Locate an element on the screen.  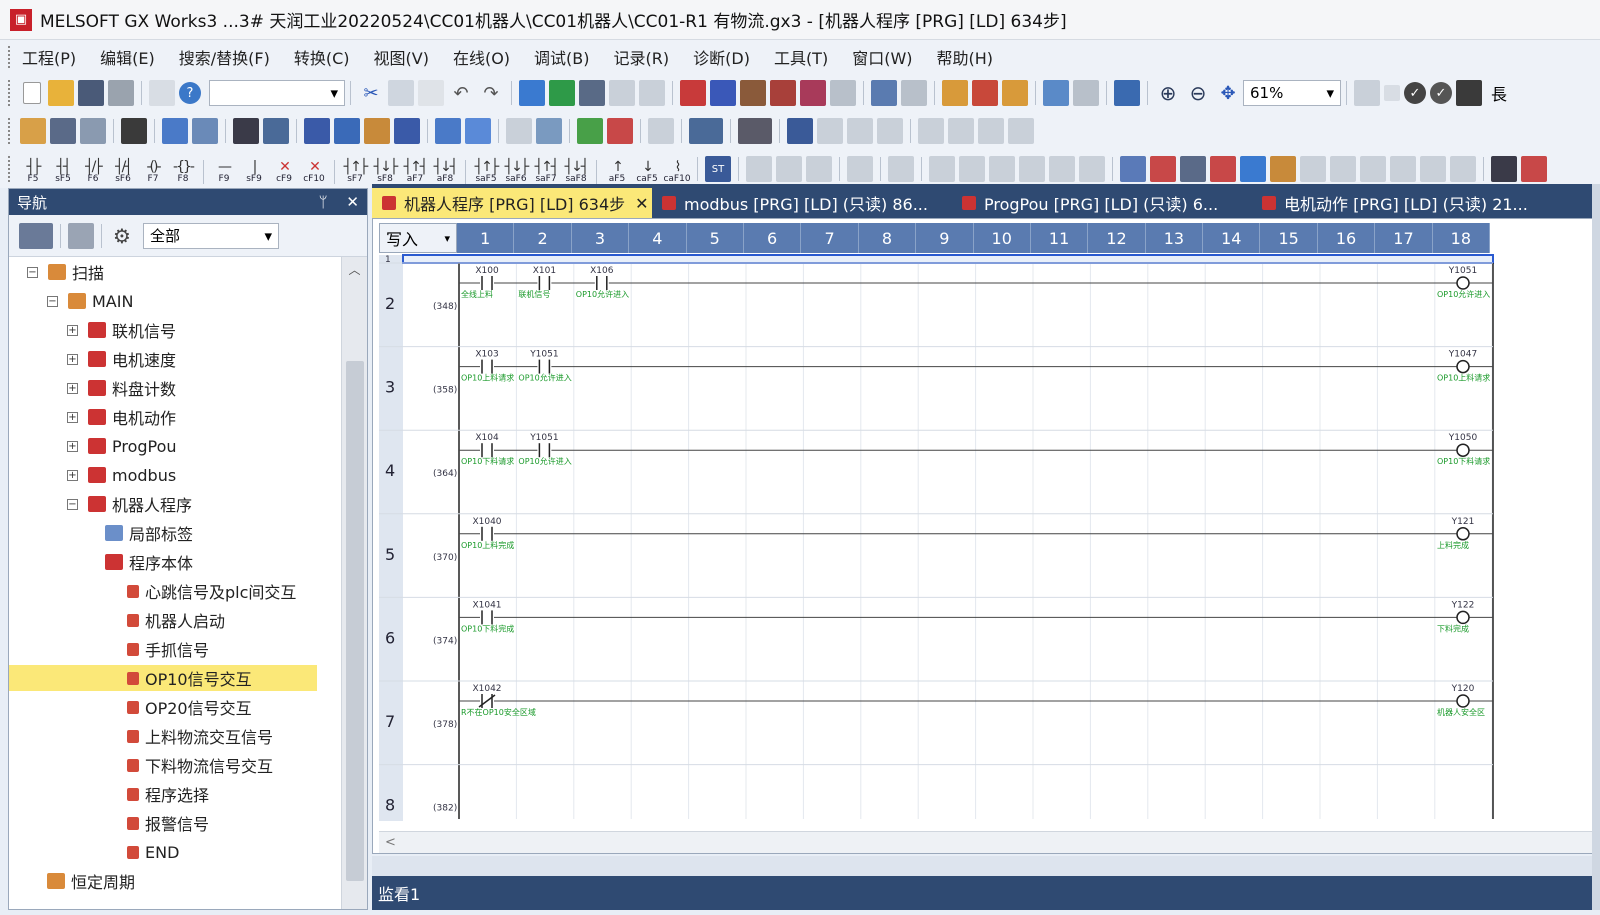
binoculars-icon is located at coordinates (246, 131).